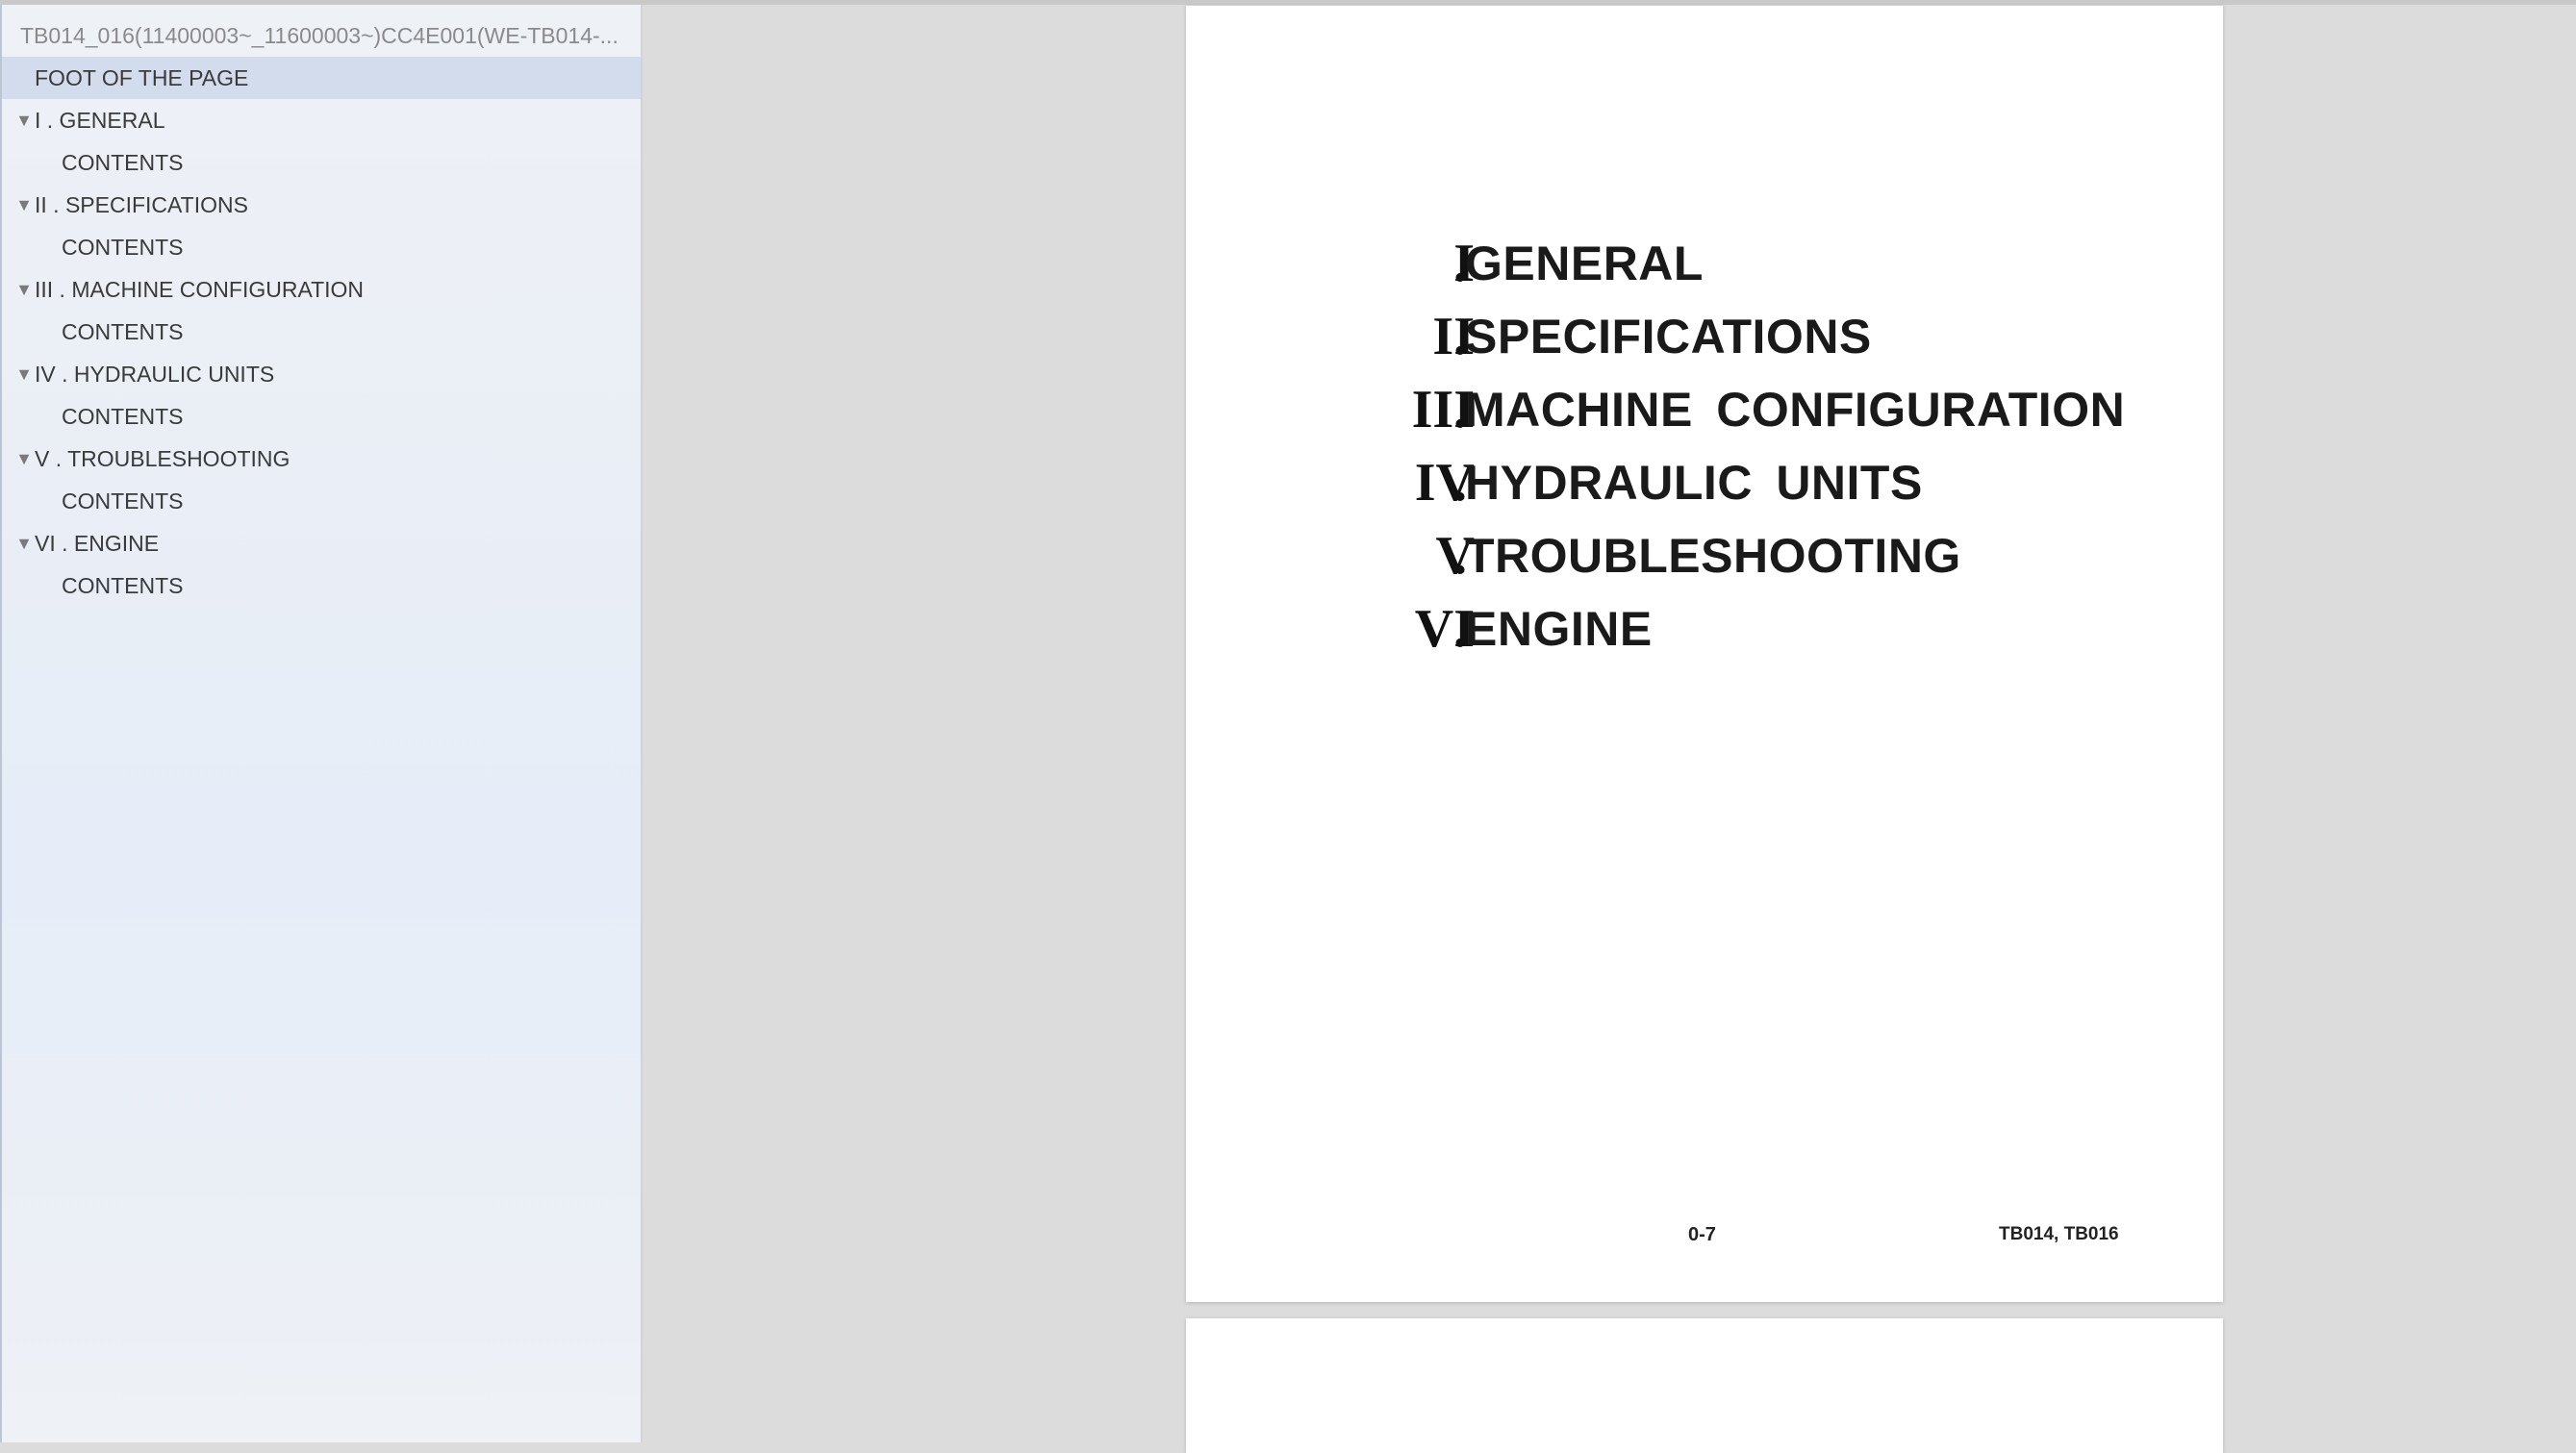 The width and height of the screenshot is (2576, 1453). I want to click on toc-title: MACHINE CONFIGURATION, so click(1795, 409).